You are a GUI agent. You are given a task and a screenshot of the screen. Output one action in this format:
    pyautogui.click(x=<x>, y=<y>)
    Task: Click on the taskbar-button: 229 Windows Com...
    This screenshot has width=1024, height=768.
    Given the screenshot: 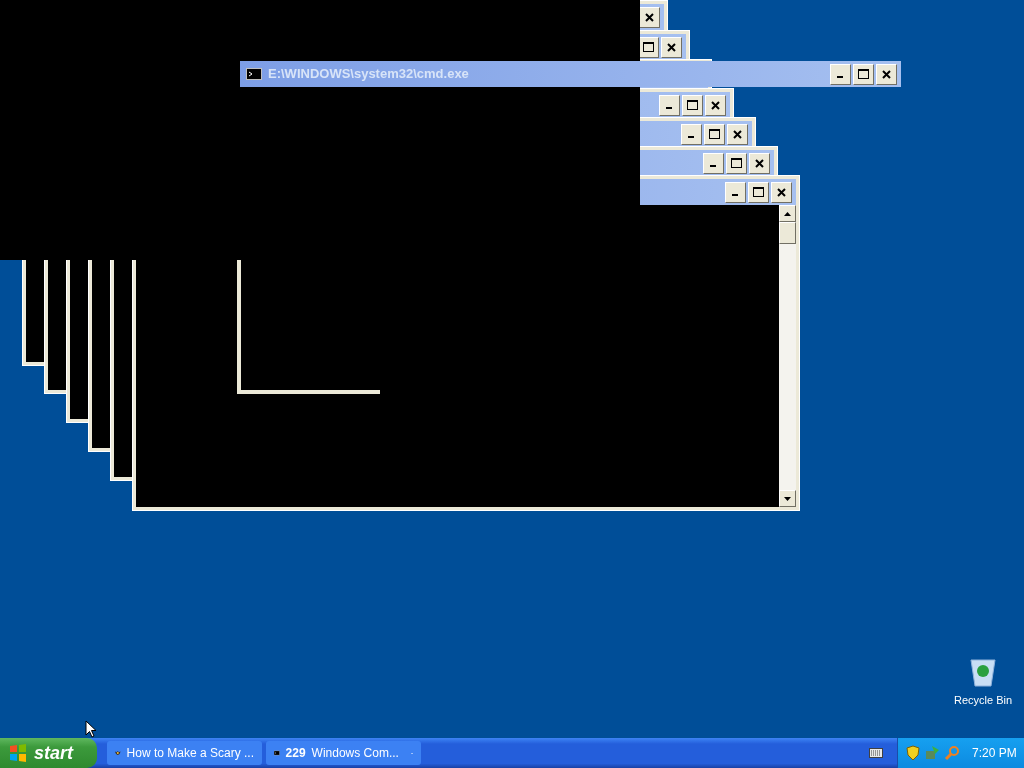 What is the action you would take?
    pyautogui.click(x=343, y=753)
    